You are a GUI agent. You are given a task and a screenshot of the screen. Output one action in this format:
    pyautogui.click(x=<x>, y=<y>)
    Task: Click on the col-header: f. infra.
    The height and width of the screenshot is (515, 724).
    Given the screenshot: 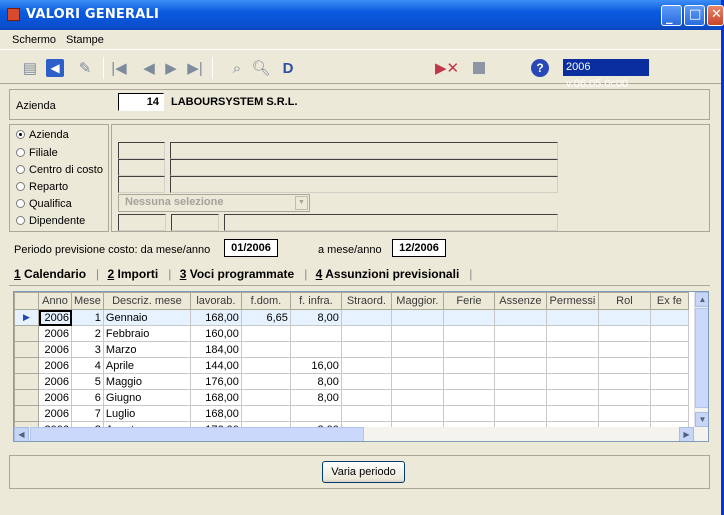 What is the action you would take?
    pyautogui.click(x=315, y=301)
    